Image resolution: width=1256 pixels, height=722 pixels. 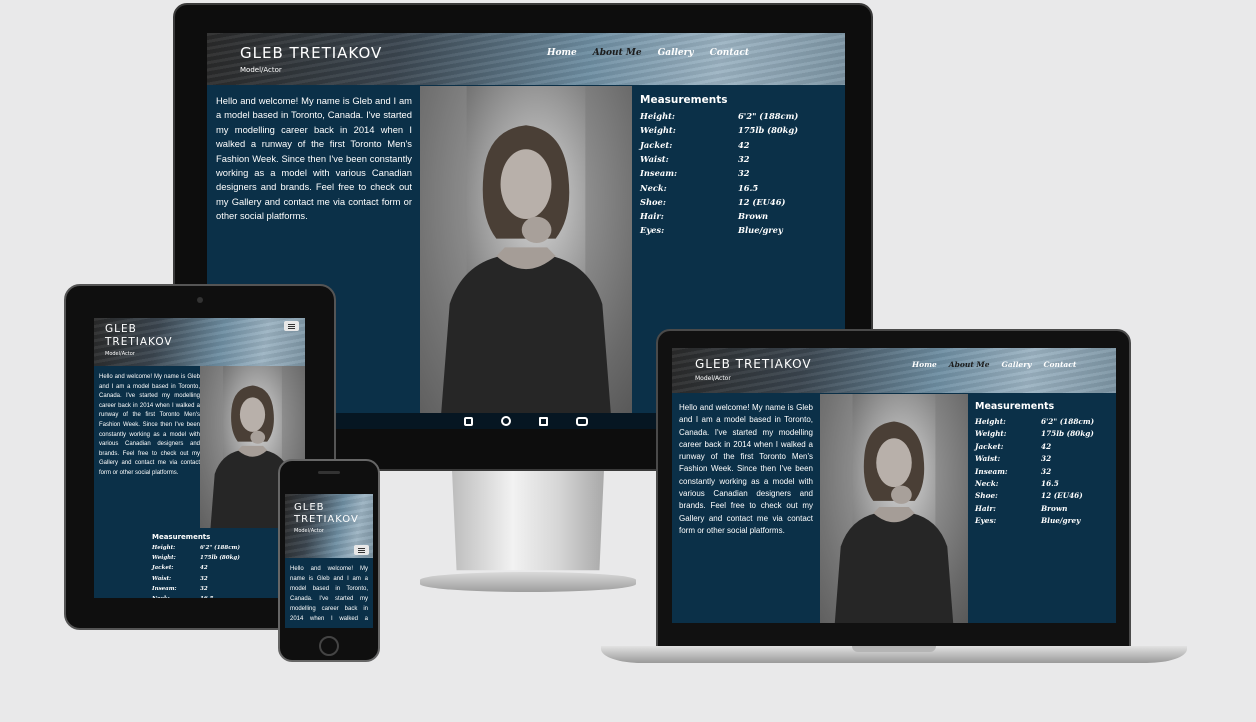 I want to click on measurement-row: Eyes: Blue/grey, so click(x=711, y=230).